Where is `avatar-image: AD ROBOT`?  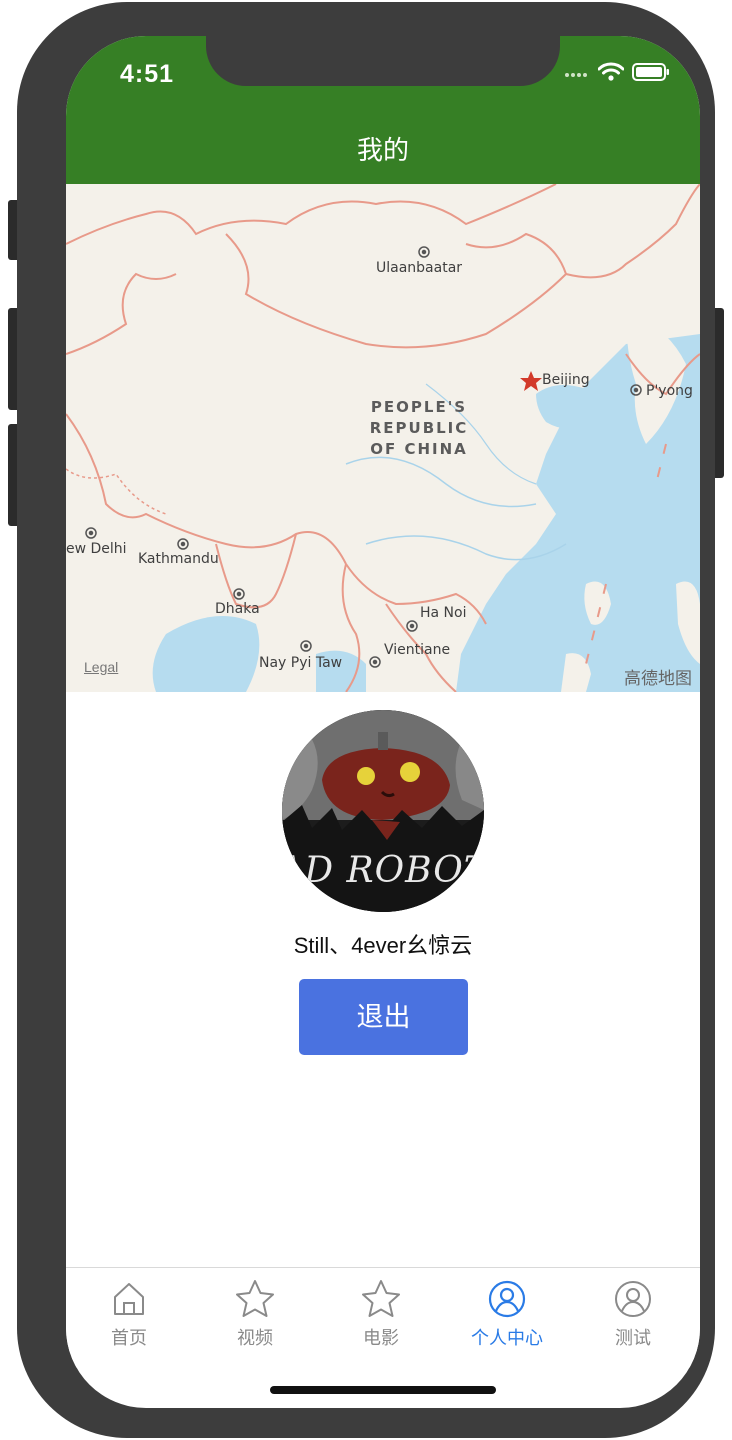
avatar-image: AD ROBOT is located at coordinates (383, 811).